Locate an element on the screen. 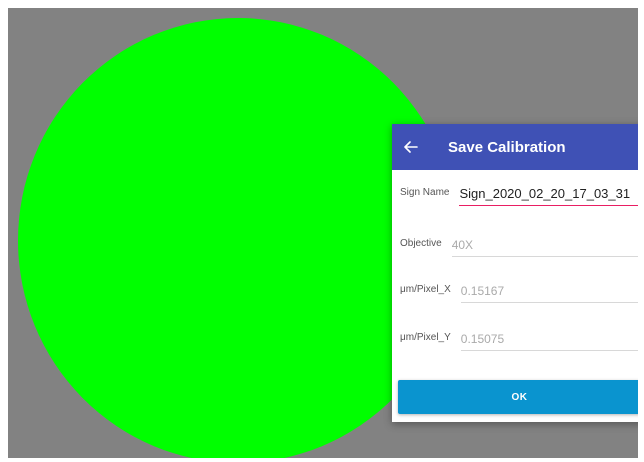  pixel-x-row: μm/Pixel_X is located at coordinates (519, 293).